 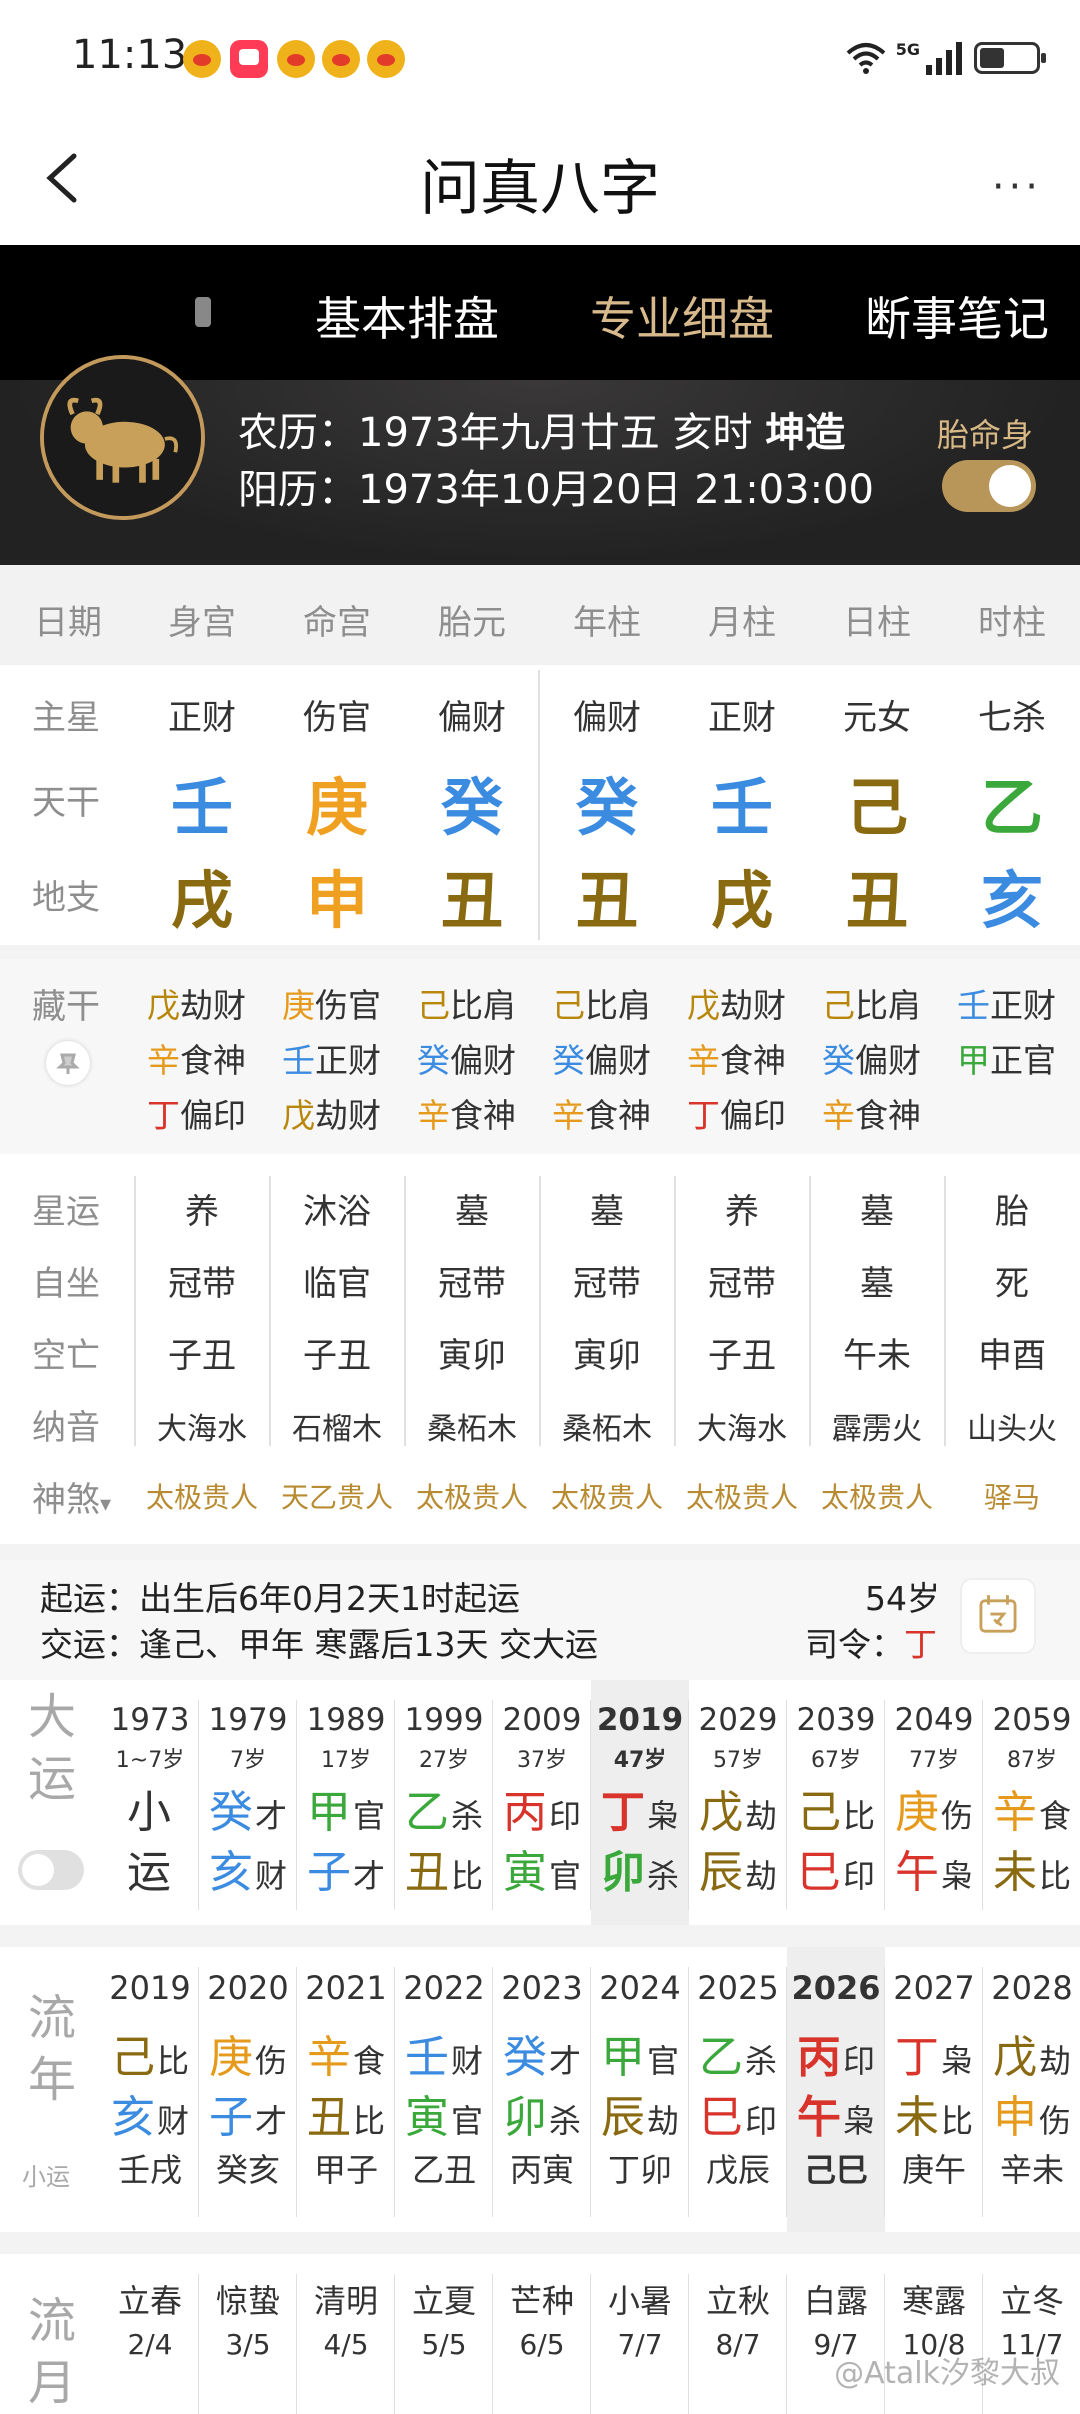 I want to click on main-star-cell: 正财, so click(x=742, y=714).